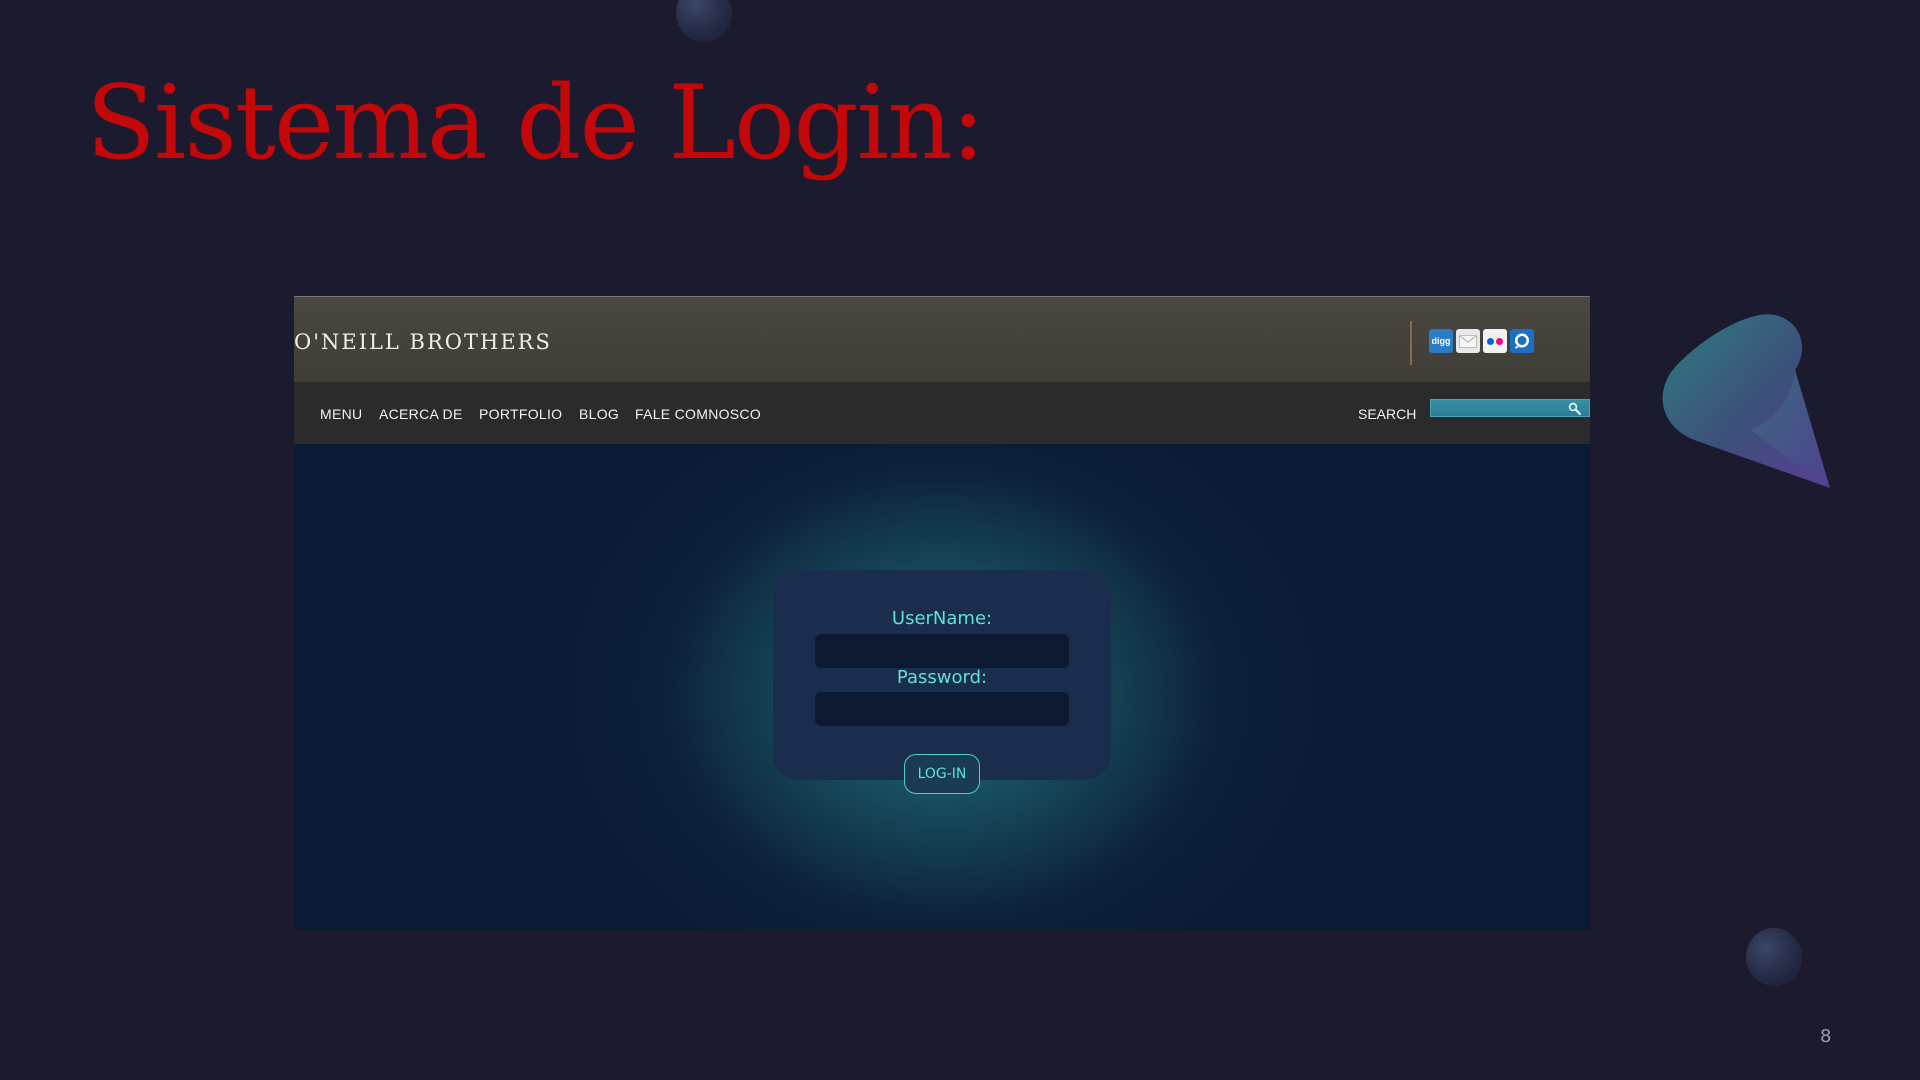 The width and height of the screenshot is (1920, 1080). Describe the element at coordinates (421, 414) in the screenshot. I see `nav-item-acerca-de: ACERCA DE` at that location.